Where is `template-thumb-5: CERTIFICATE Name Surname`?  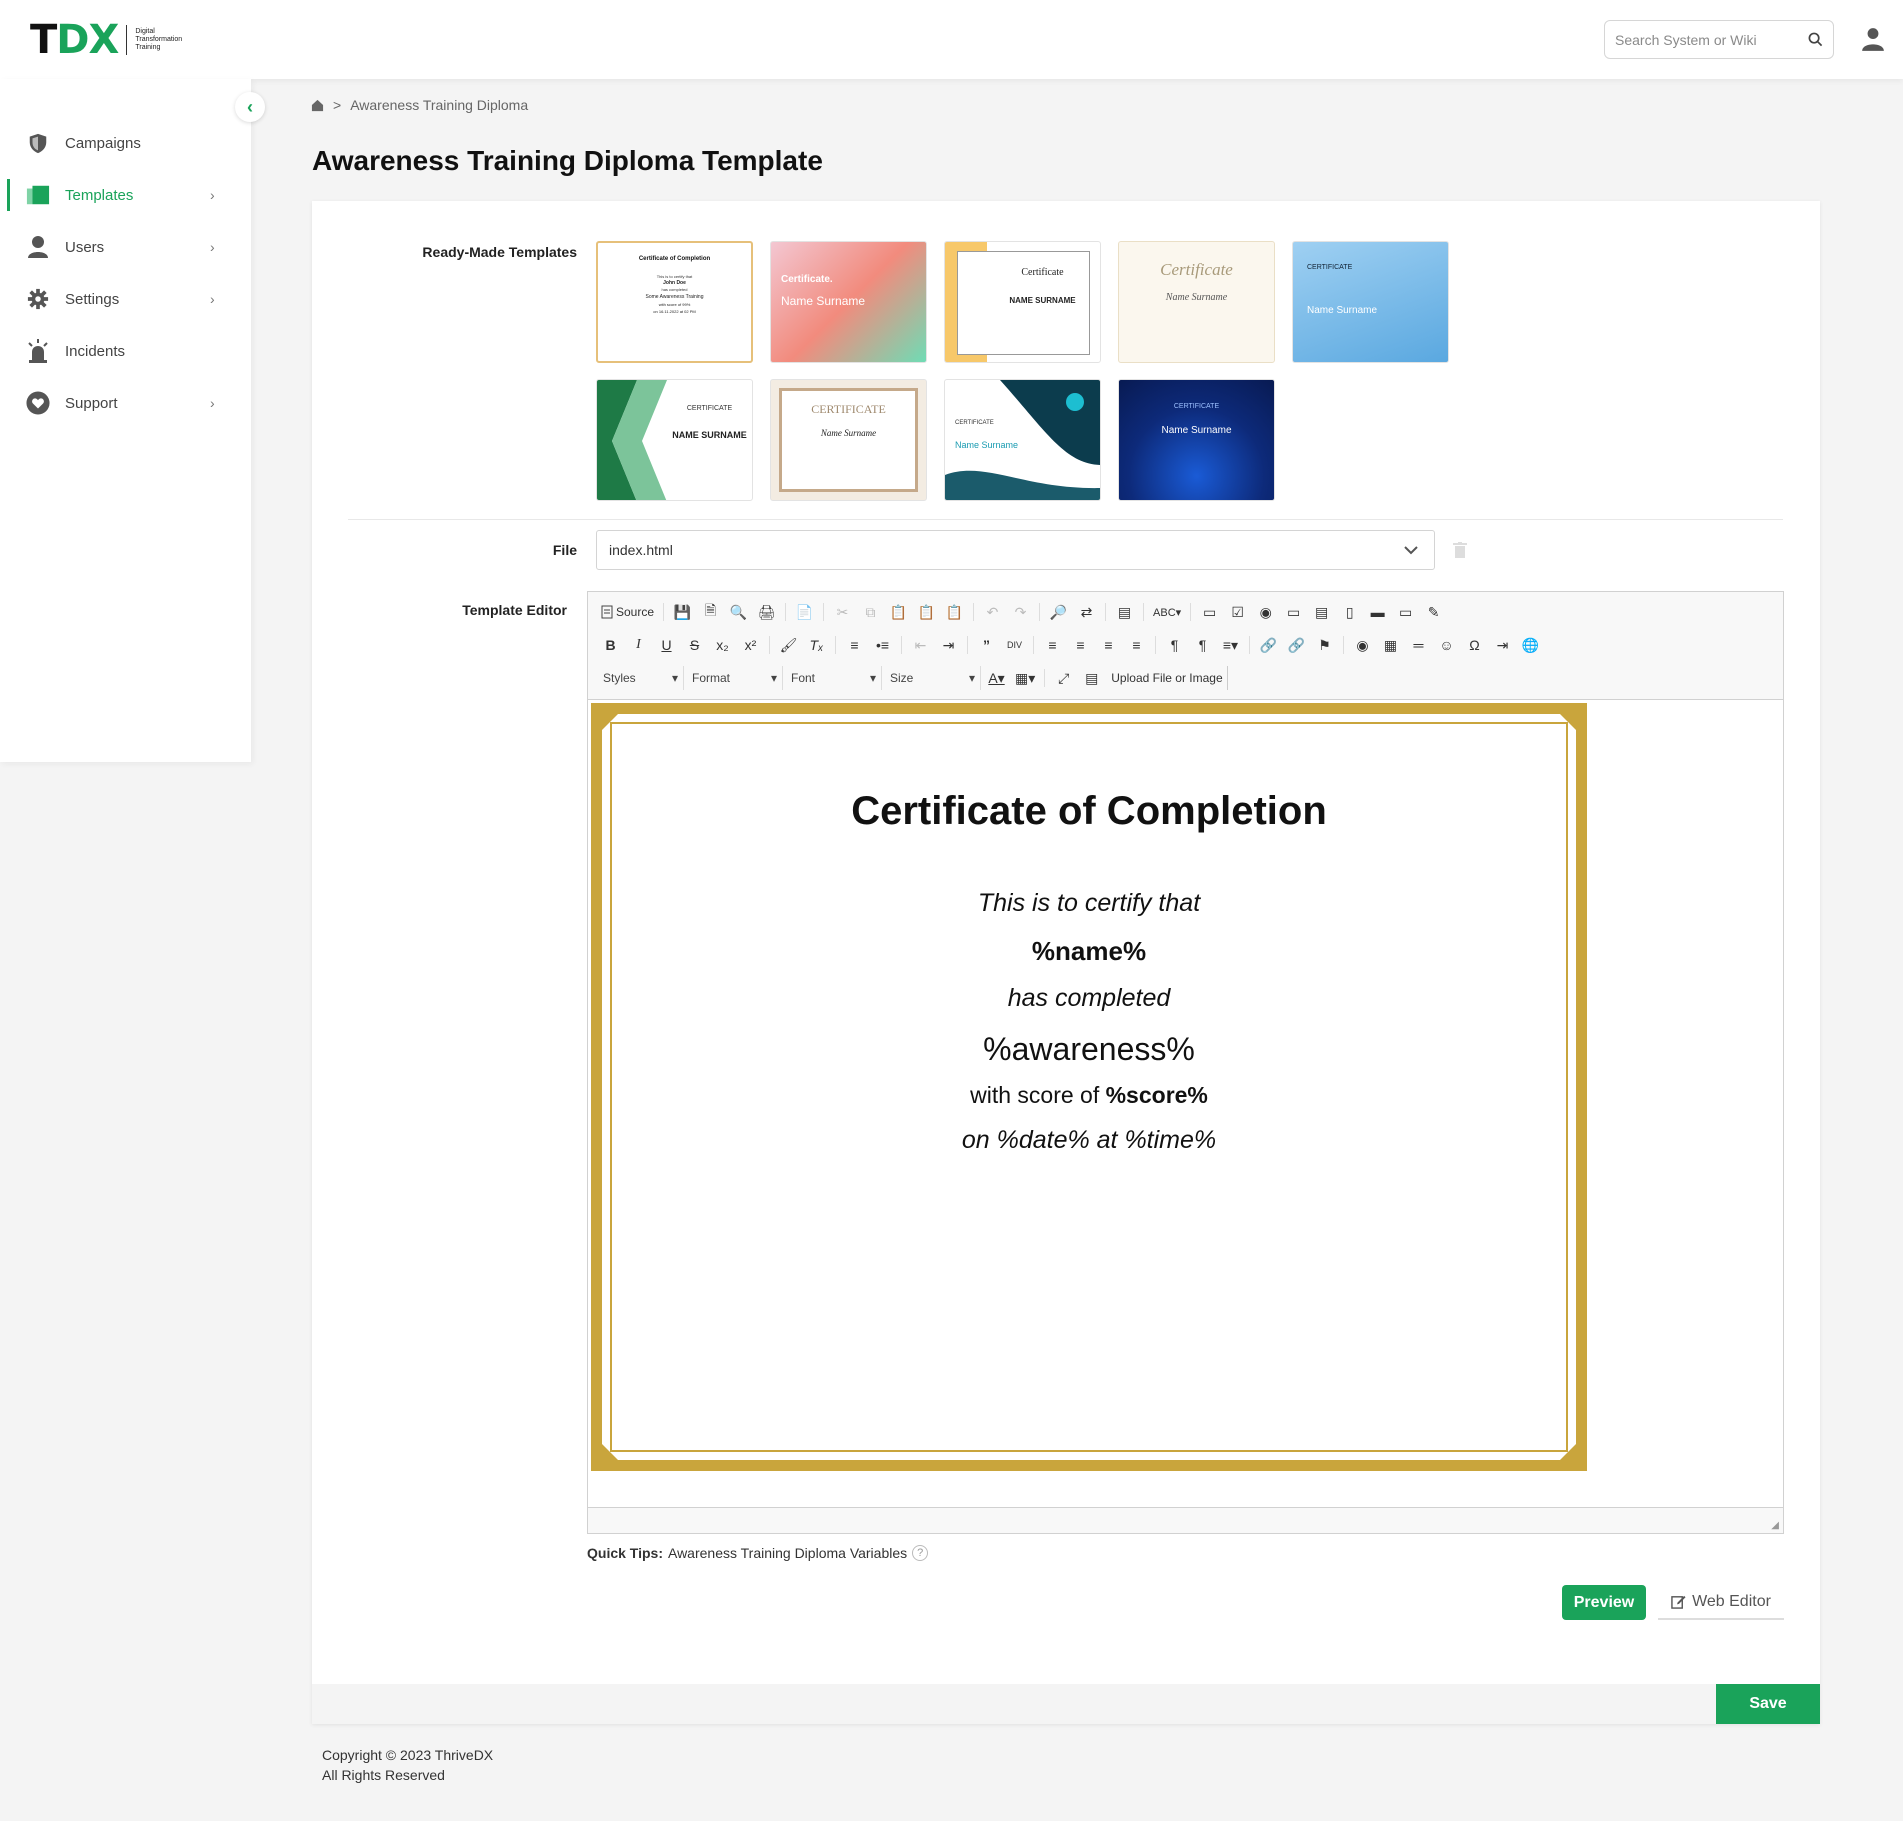
template-thumb-5: CERTIFICATE Name Surname is located at coordinates (1370, 302).